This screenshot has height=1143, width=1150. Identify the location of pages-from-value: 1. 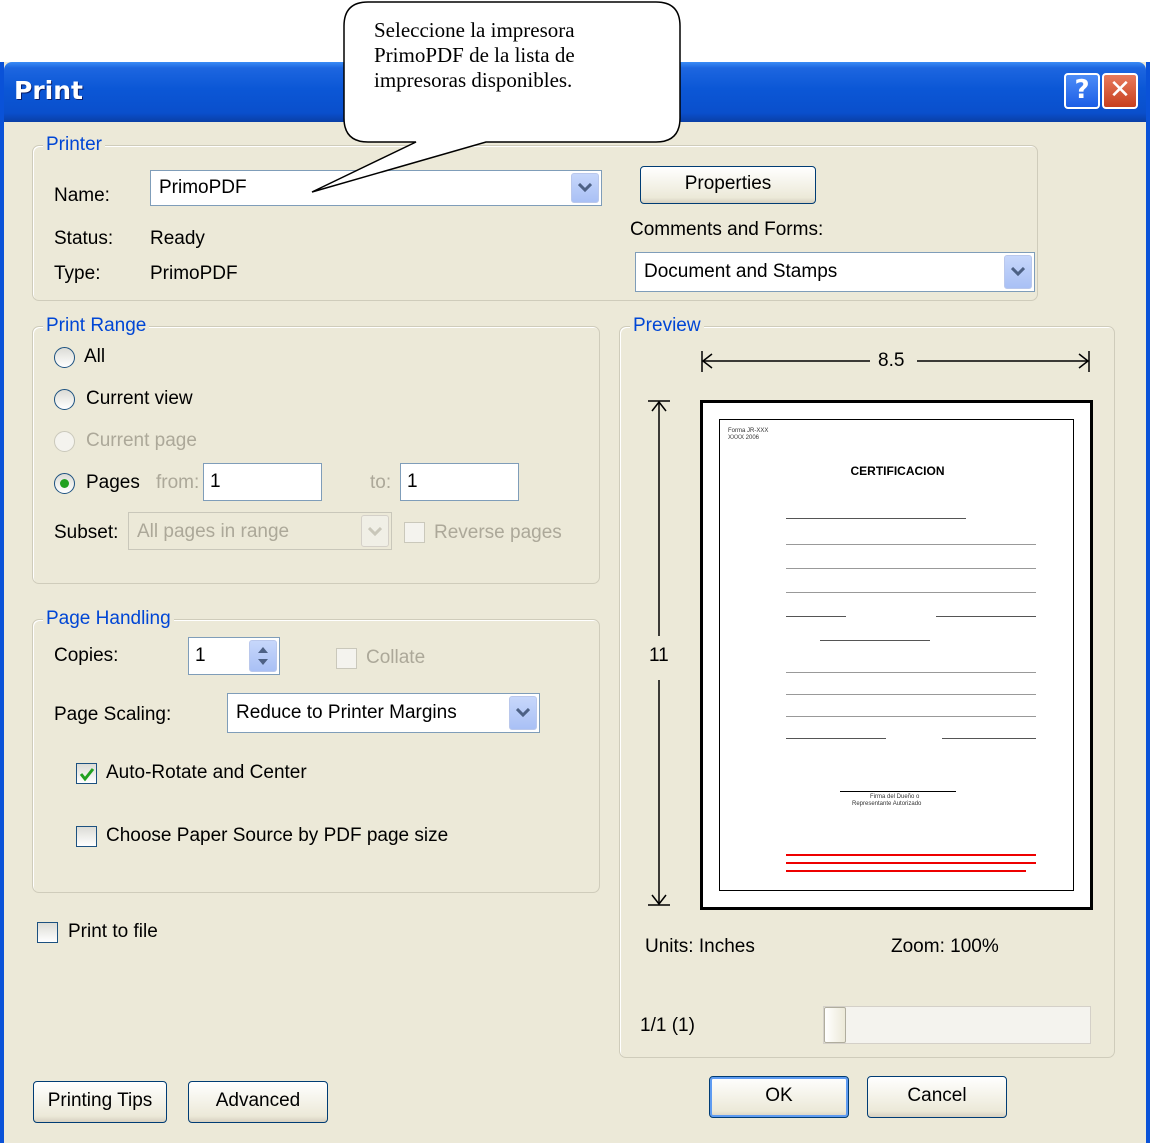
(215, 481).